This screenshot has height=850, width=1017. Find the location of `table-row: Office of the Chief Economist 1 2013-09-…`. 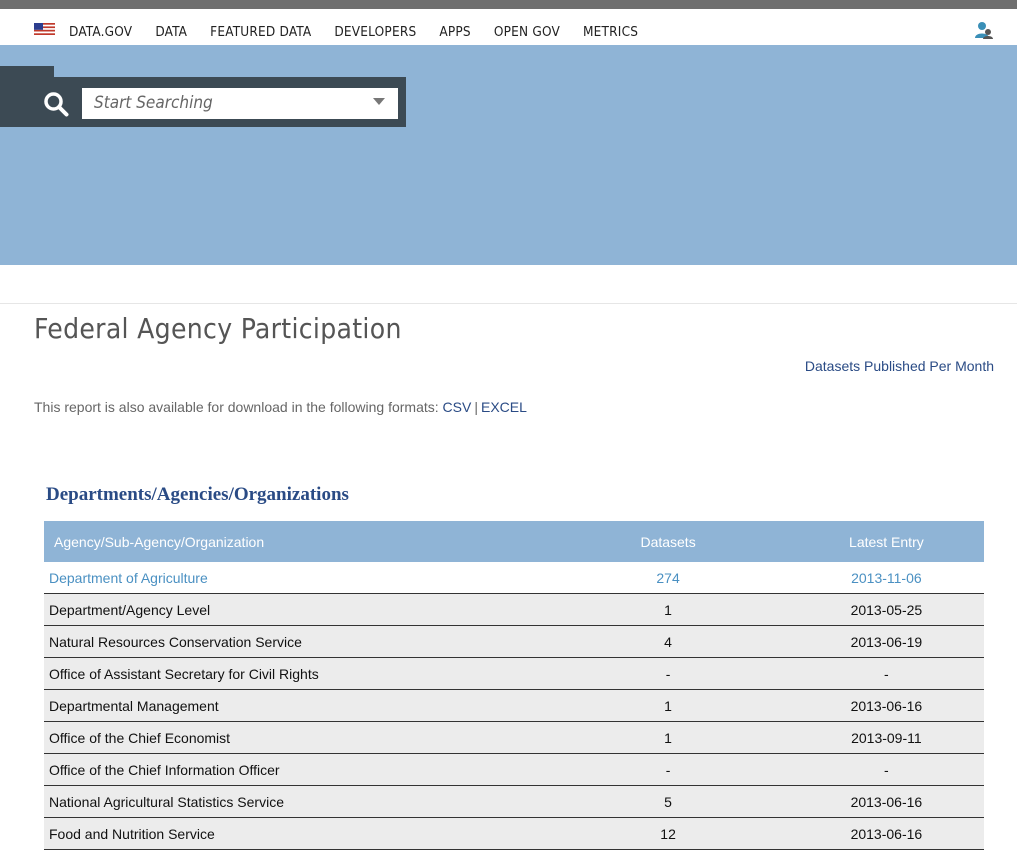

table-row: Office of the Chief Economist 1 2013-09-… is located at coordinates (514, 737).